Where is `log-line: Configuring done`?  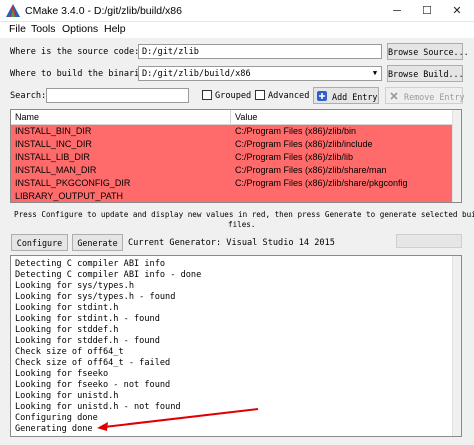 log-line: Configuring done is located at coordinates (56, 418).